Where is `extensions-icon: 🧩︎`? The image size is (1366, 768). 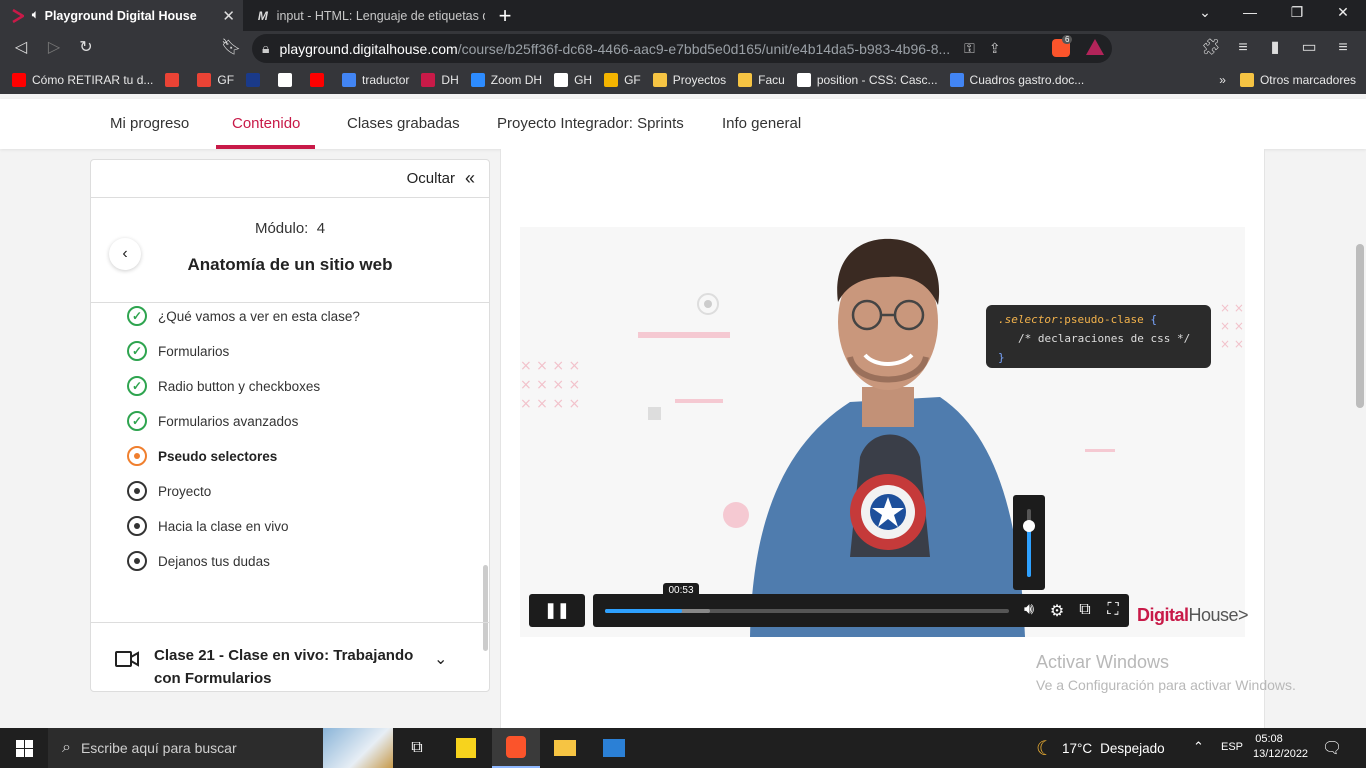 extensions-icon: 🧩︎ is located at coordinates (1211, 48).